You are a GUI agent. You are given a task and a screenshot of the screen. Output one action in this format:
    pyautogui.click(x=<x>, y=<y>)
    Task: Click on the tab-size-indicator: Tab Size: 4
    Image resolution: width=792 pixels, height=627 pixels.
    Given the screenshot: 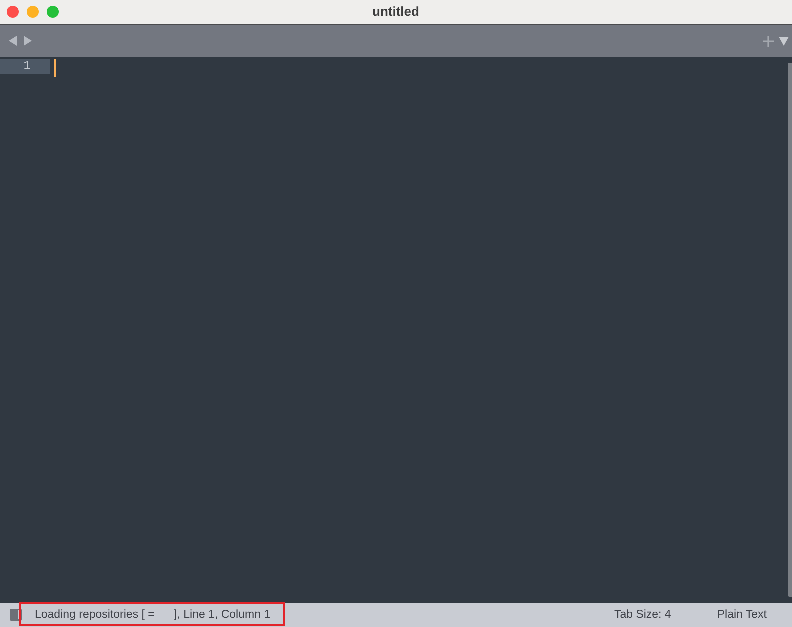 What is the action you would take?
    pyautogui.click(x=643, y=615)
    